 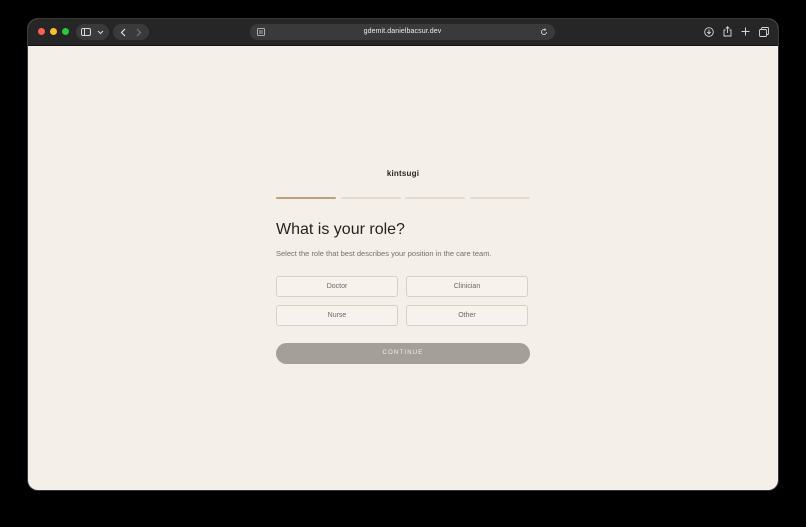 I want to click on role-option-doctor: Doctor, so click(x=337, y=286).